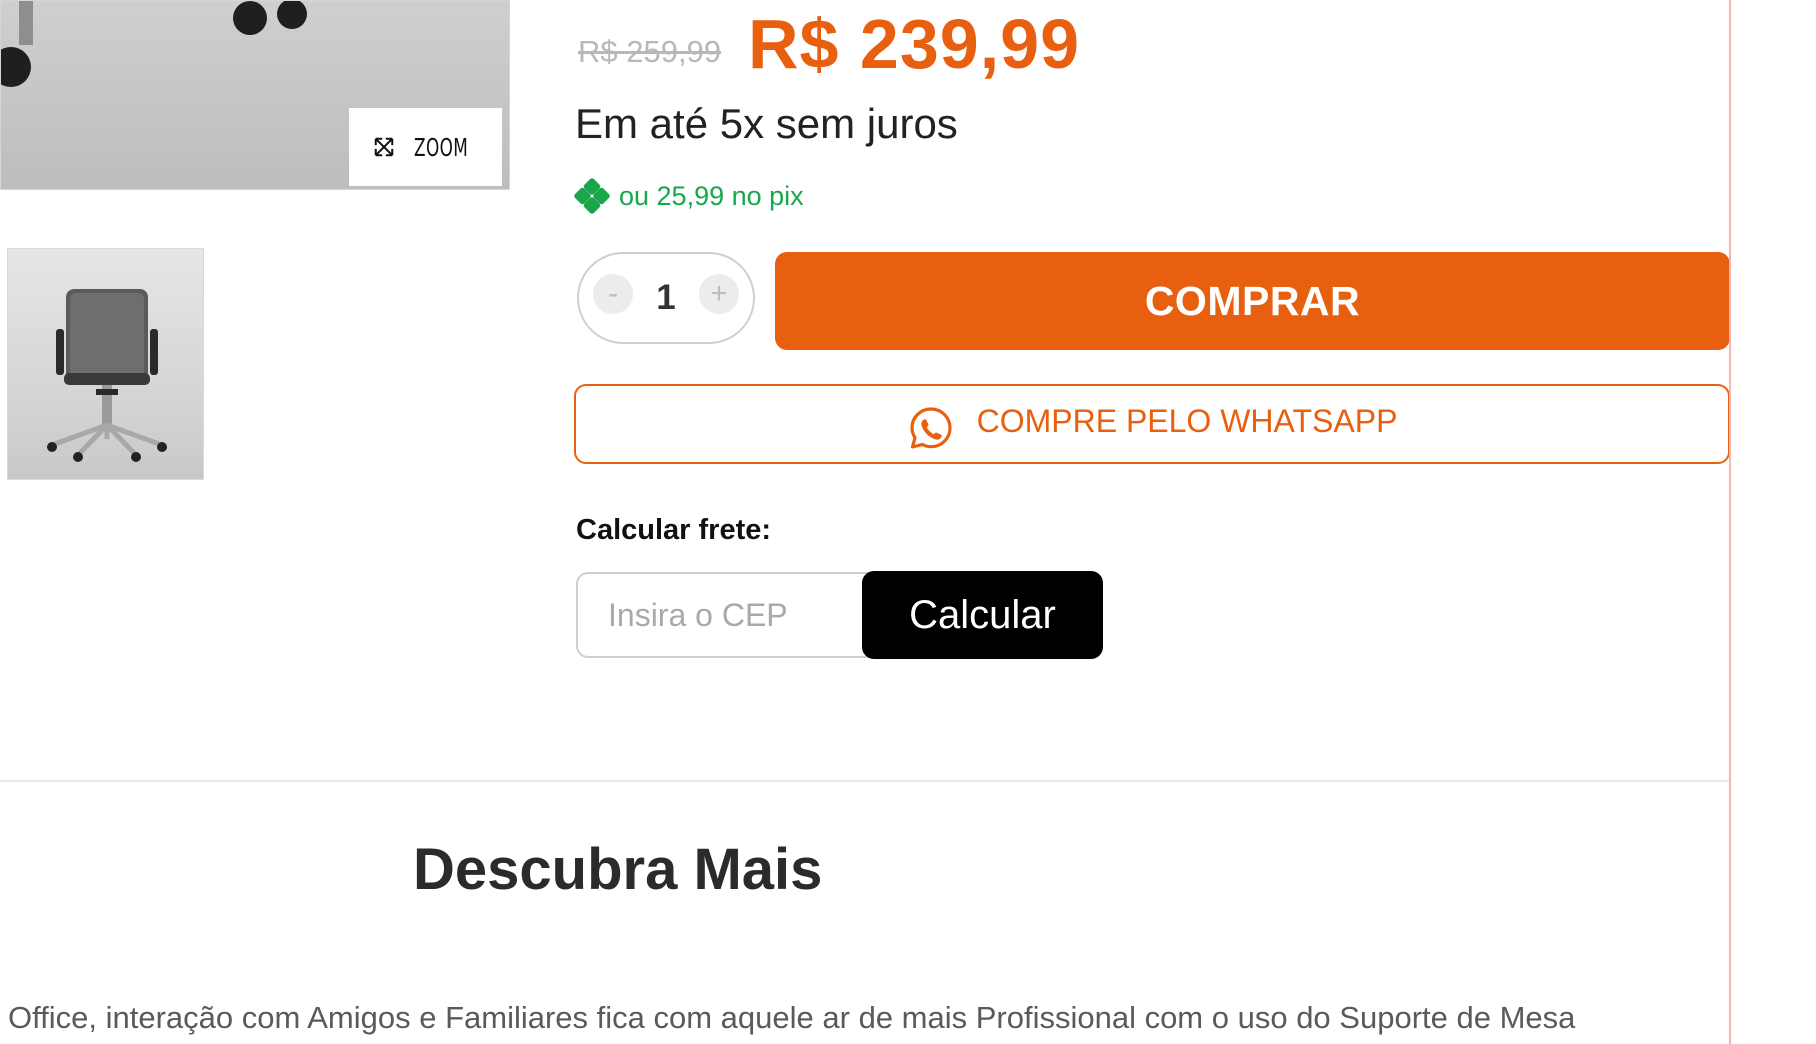 This screenshot has height=1044, width=1816. Describe the element at coordinates (441, 147) in the screenshot. I see `zoom-label: ZOOM` at that location.